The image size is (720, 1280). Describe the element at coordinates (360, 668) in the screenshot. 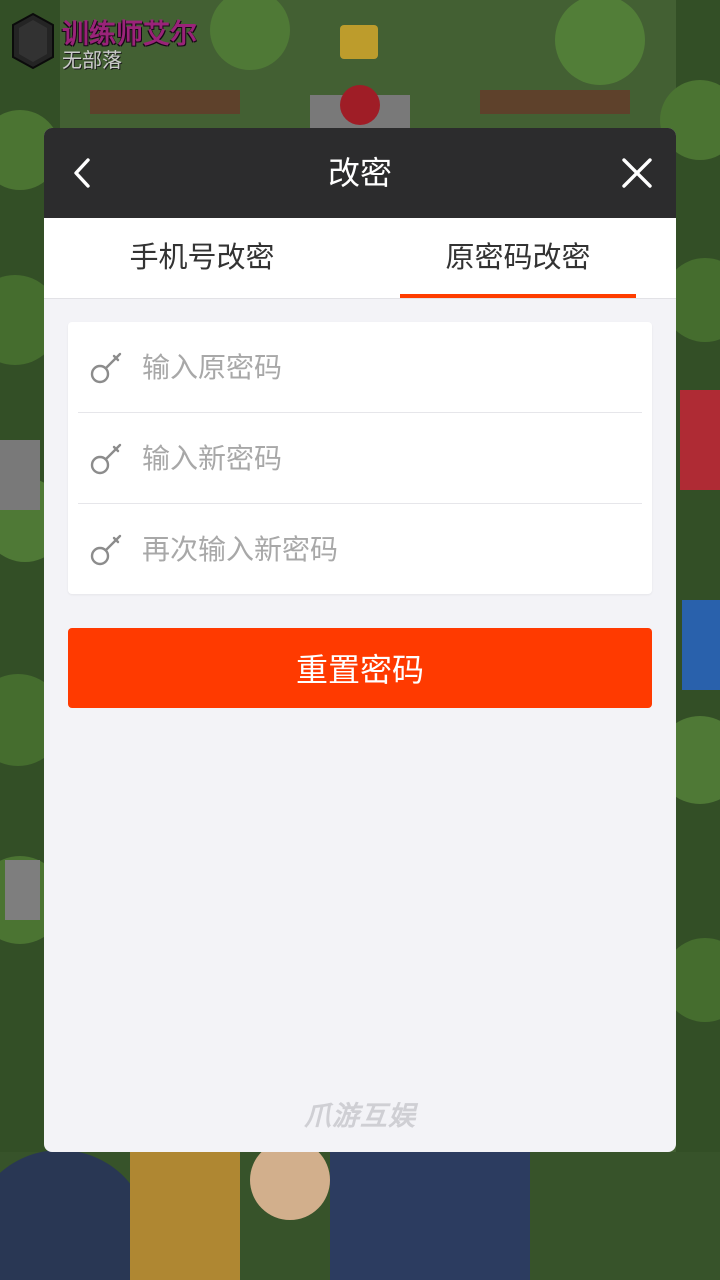

I see `reset-password-button: 重置密码` at that location.